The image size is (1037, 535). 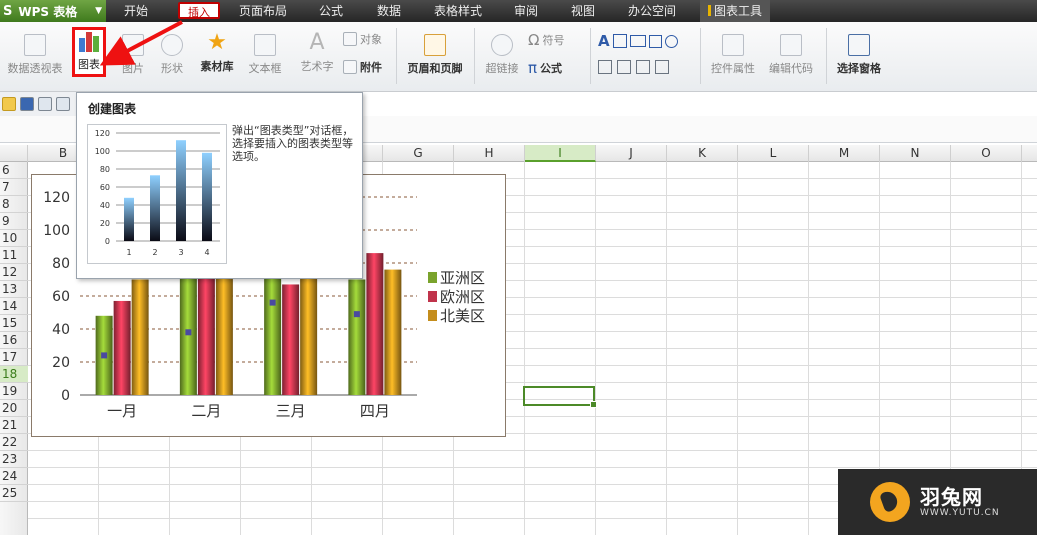 I want to click on frame-control-icon, so click(x=637, y=41).